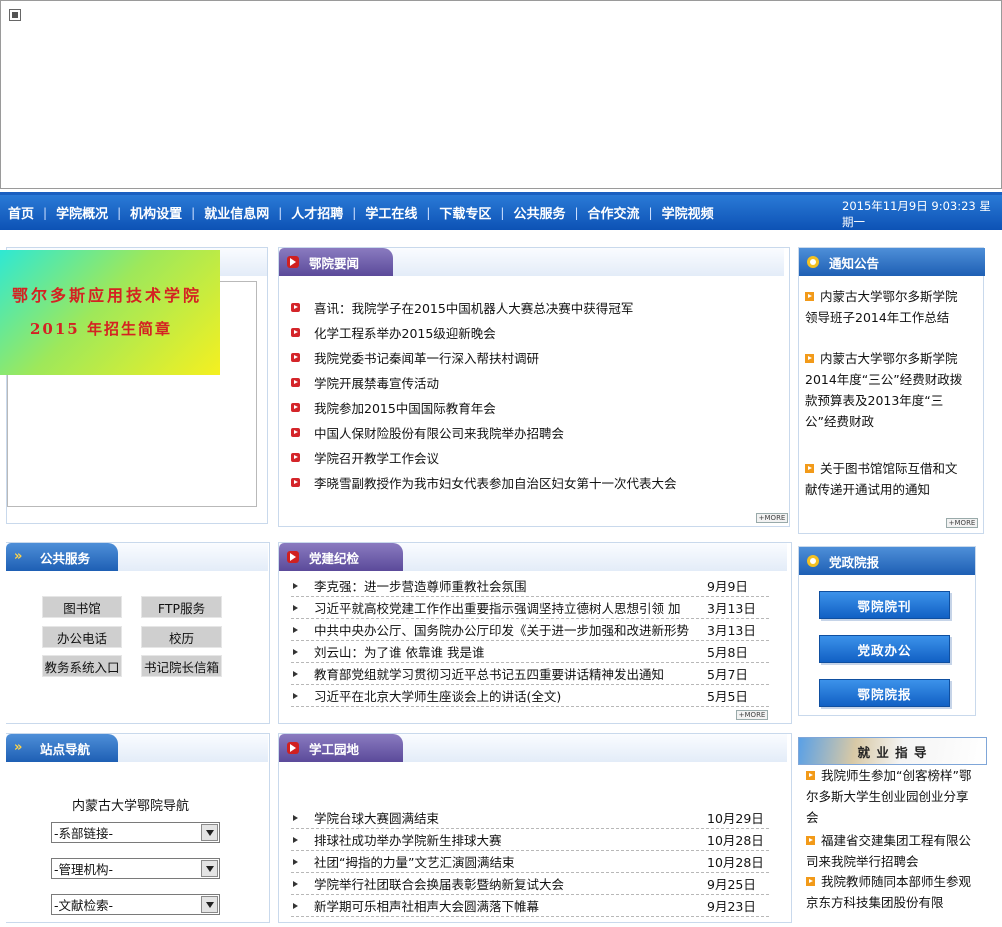 This screenshot has width=1002, height=927. What do you see at coordinates (530, 674) in the screenshot?
I see `party-row: 教育部党组就学习贯彻习近平总书记五四重要讲话精神发出通知 5月7日` at bounding box center [530, 674].